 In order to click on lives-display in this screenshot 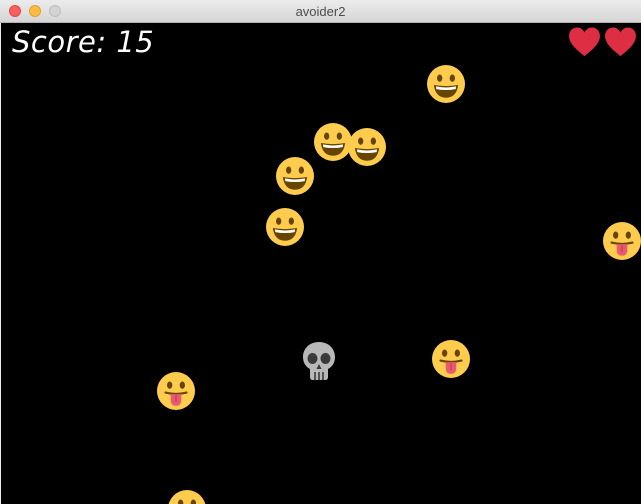, I will do `click(602, 42)`.